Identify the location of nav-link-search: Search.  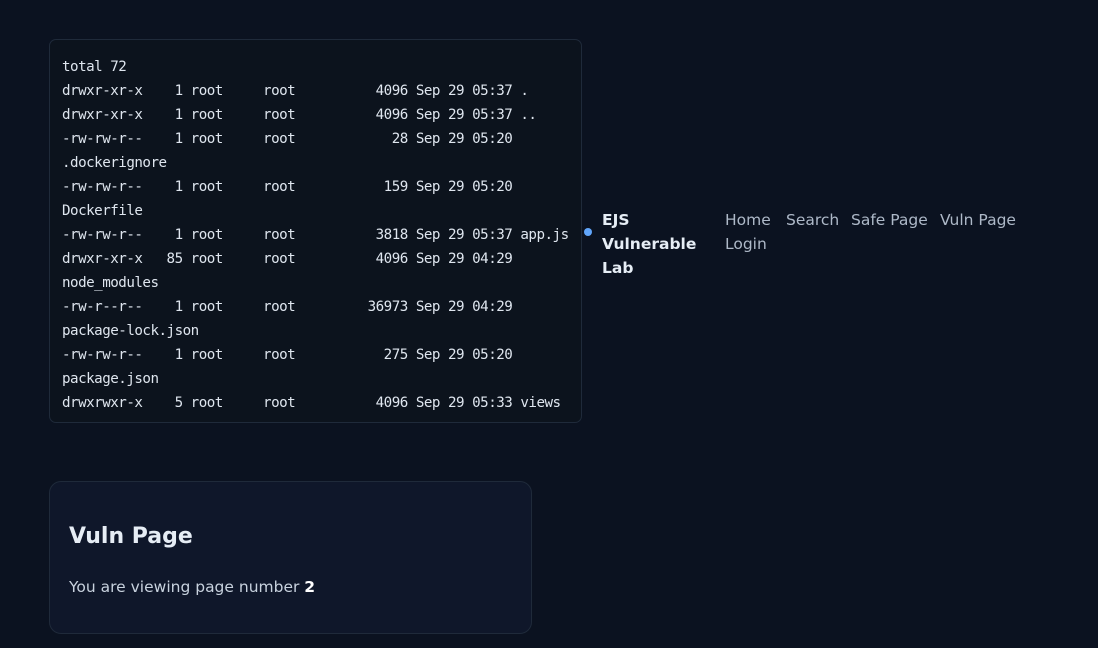
(812, 220).